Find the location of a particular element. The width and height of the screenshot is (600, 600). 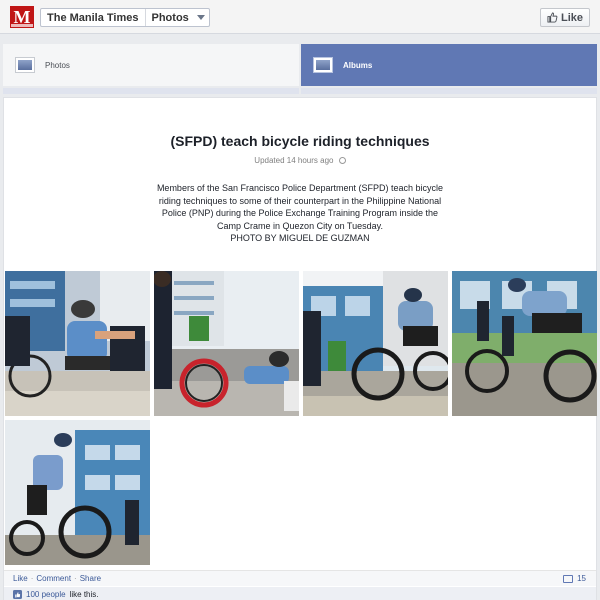

updated-text: Updated 14 hours ago is located at coordinates (294, 160).